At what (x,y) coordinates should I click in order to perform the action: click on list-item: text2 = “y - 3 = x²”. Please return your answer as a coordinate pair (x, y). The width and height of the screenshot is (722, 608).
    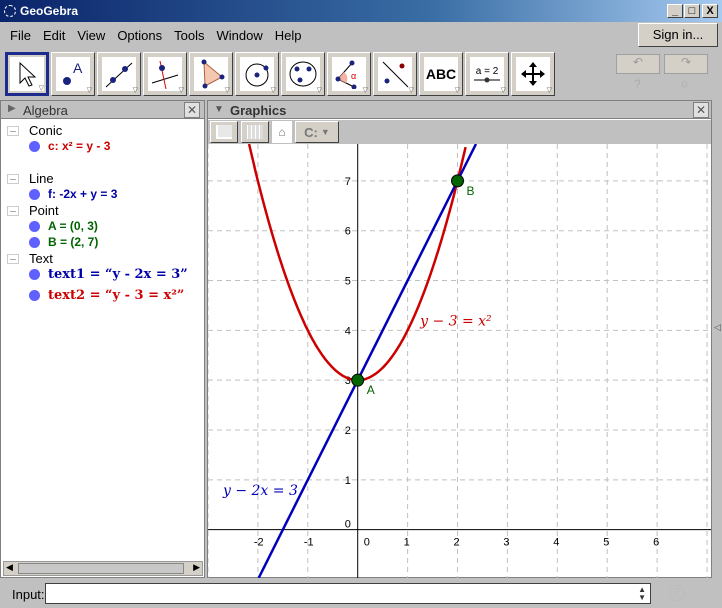
    Looking at the image, I should click on (106, 295).